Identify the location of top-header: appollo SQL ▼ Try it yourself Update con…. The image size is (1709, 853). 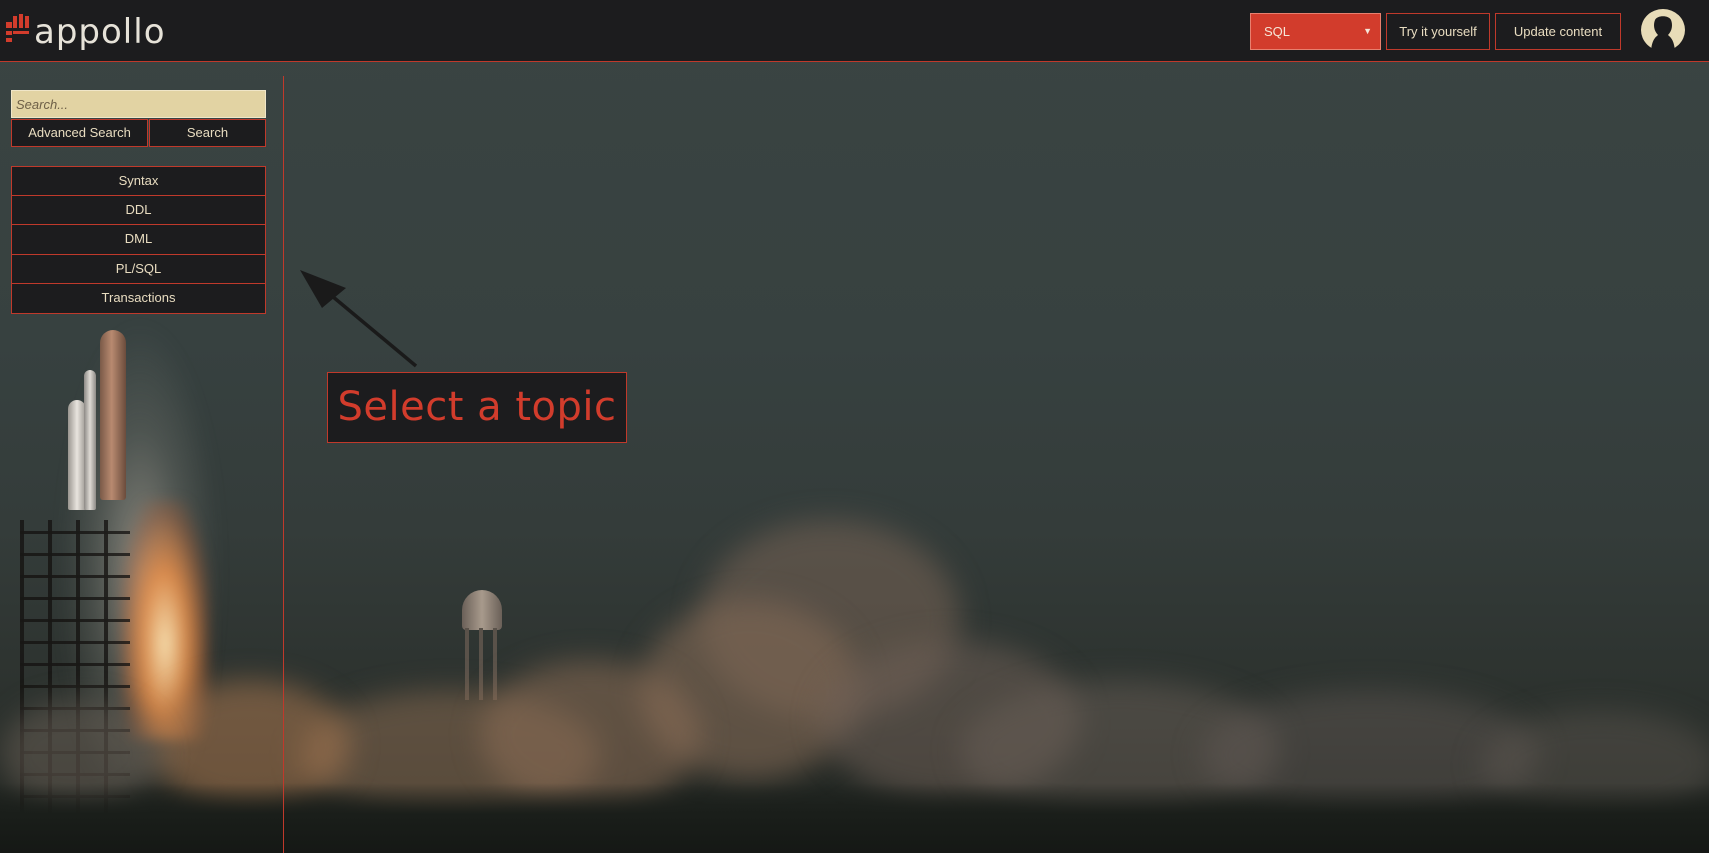
(854, 31).